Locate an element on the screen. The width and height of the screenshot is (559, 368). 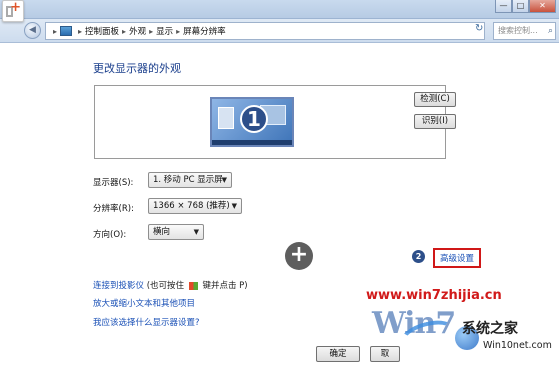
projector-hint-pre: (也可按住 is located at coordinates (165, 286).